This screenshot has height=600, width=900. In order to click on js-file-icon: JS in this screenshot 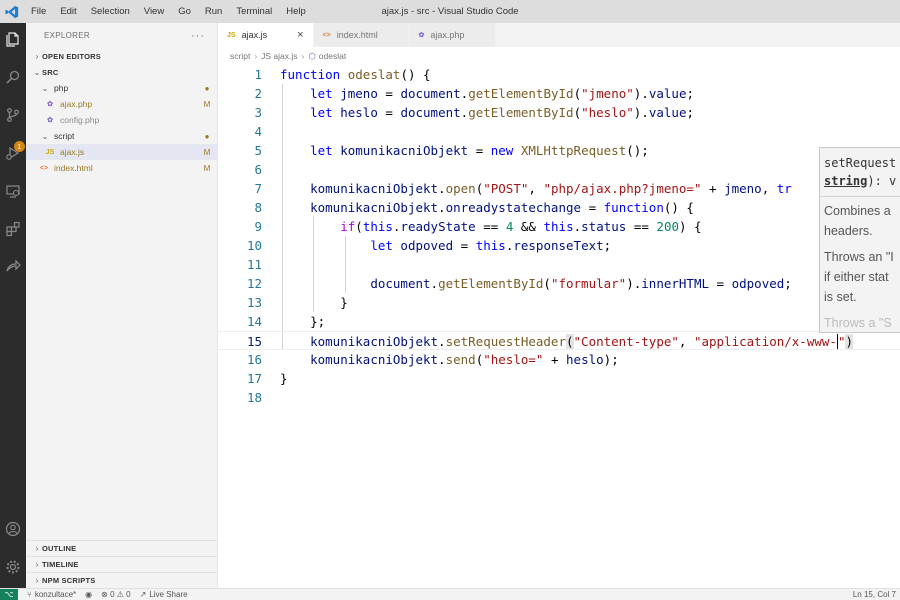, I will do `click(231, 35)`.